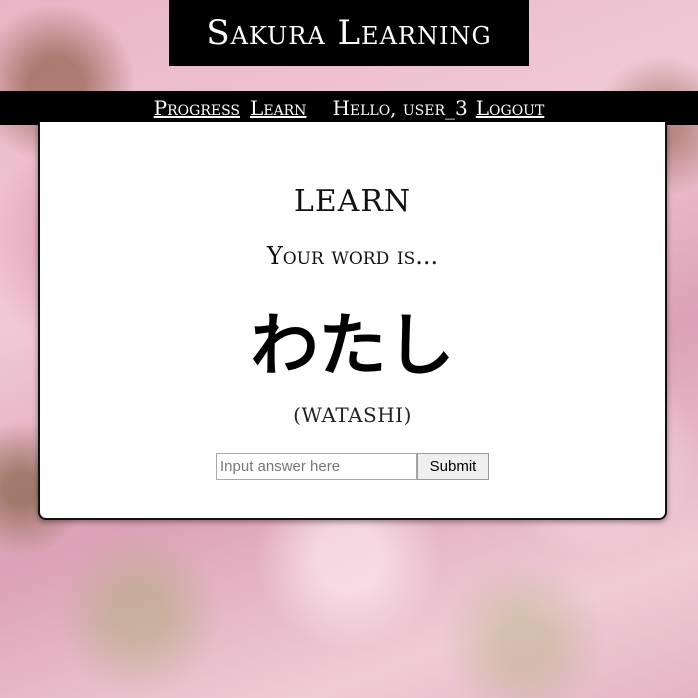 This screenshot has height=698, width=698. What do you see at coordinates (197, 108) in the screenshot?
I see `nav-link-progress: Progress` at bounding box center [197, 108].